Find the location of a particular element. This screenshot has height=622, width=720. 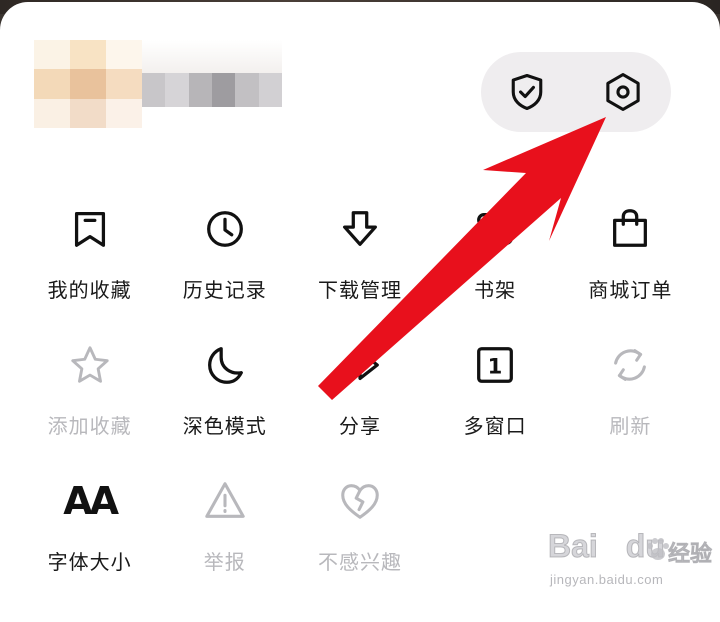

svg-text: 1 is located at coordinates (495, 366).